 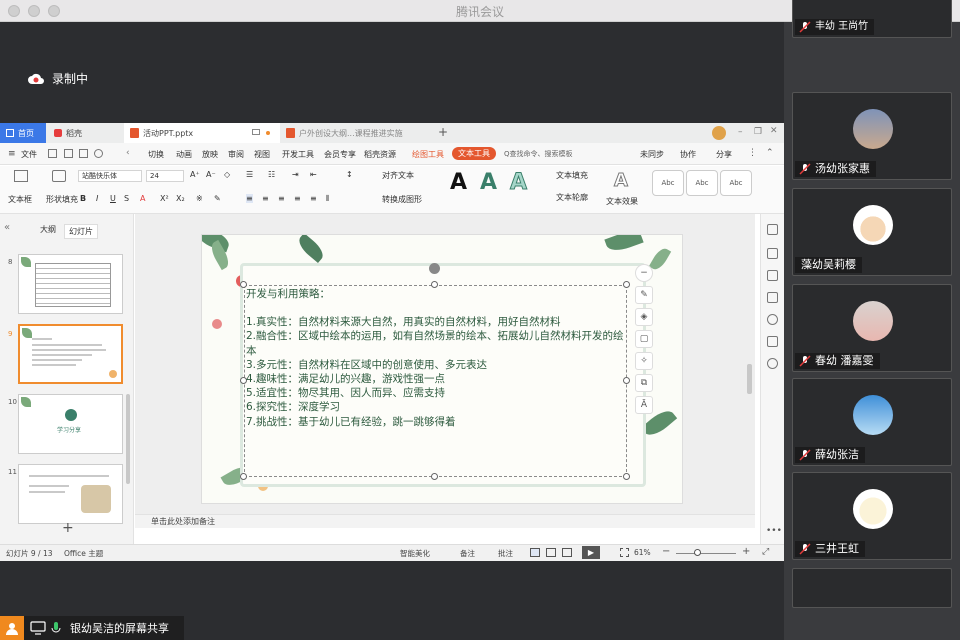 What do you see at coordinates (719, 133) in the screenshot?
I see `avatar` at bounding box center [719, 133].